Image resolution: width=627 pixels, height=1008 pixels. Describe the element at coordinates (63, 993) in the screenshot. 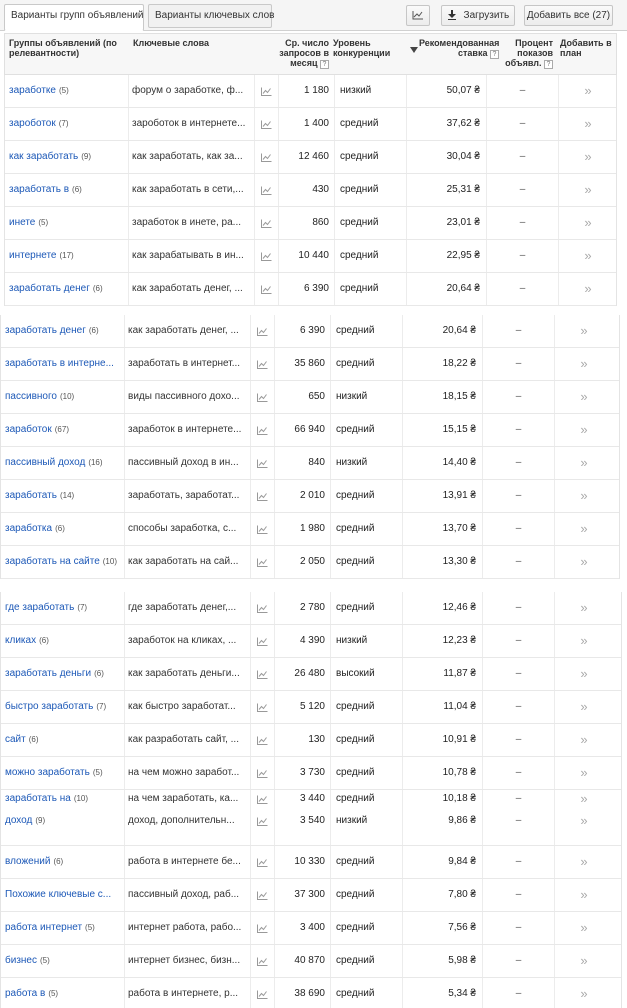

I see `ad-group-cell: работа в (5)` at that location.